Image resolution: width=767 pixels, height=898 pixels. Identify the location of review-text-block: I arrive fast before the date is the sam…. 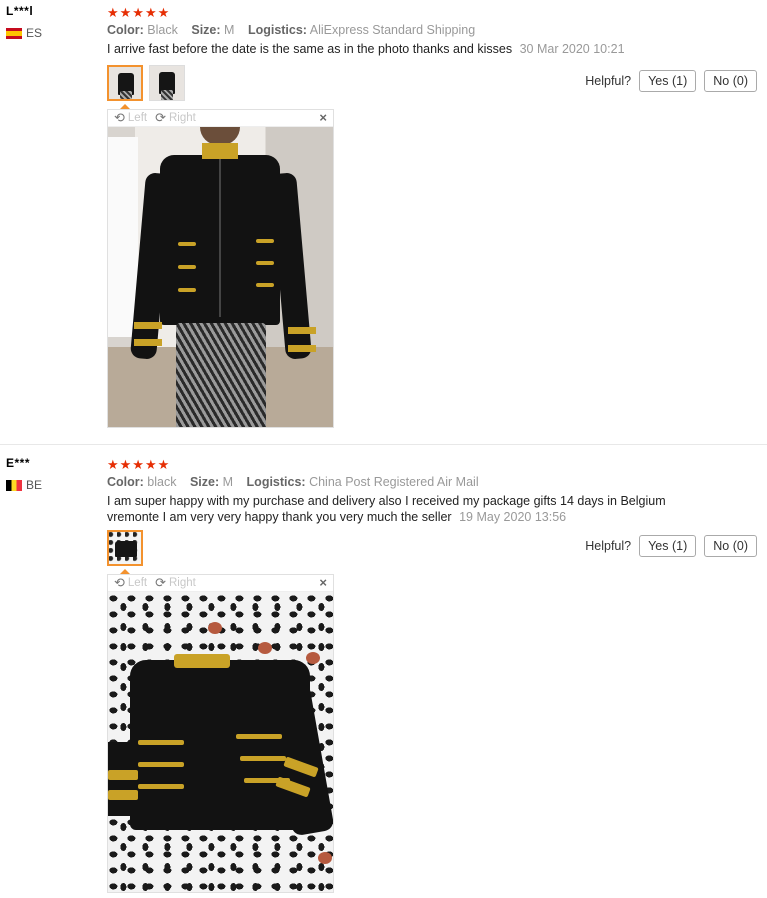
(392, 49).